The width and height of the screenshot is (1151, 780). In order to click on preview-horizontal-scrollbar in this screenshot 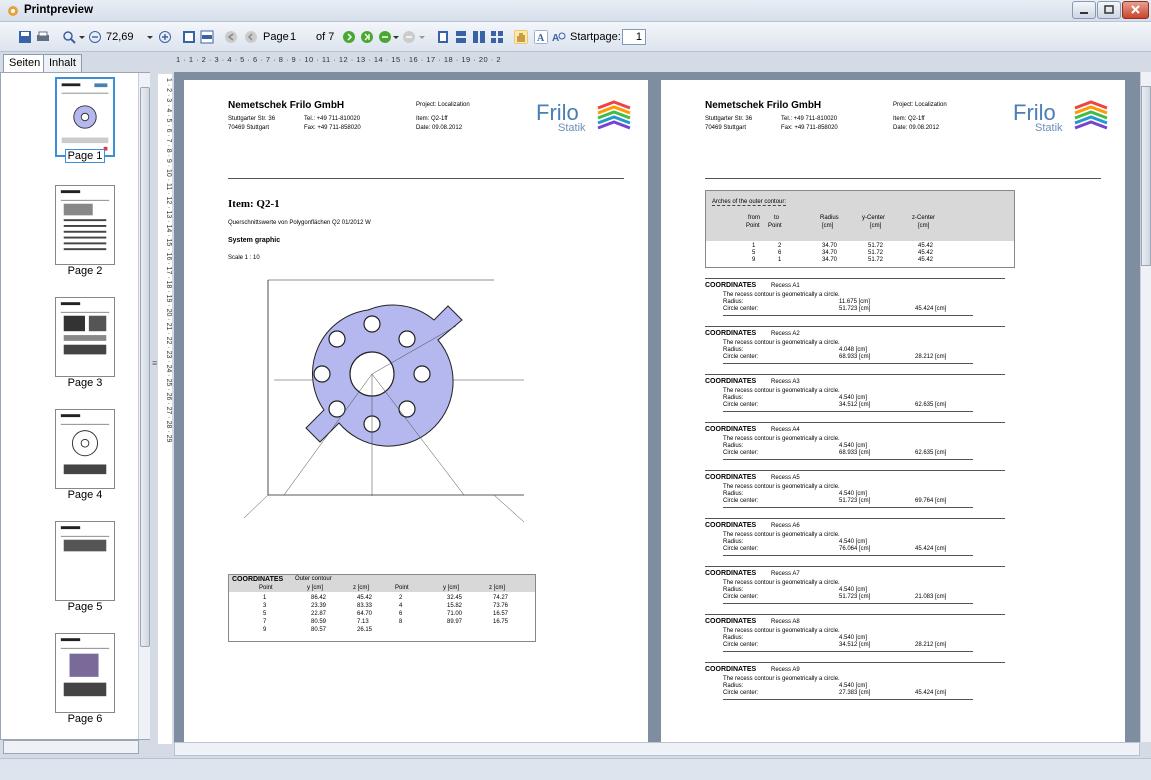, I will do `click(657, 749)`.